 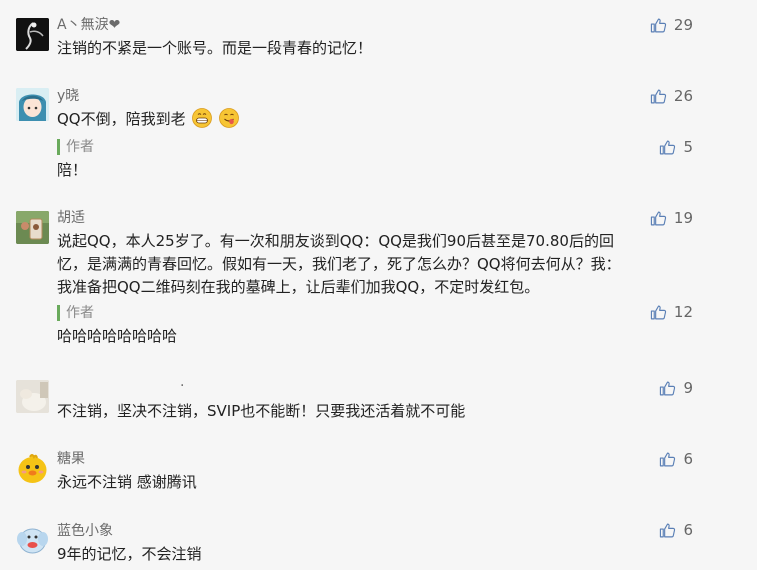 I want to click on comment-text: 永远不注销 感谢腾讯, so click(x=127, y=482).